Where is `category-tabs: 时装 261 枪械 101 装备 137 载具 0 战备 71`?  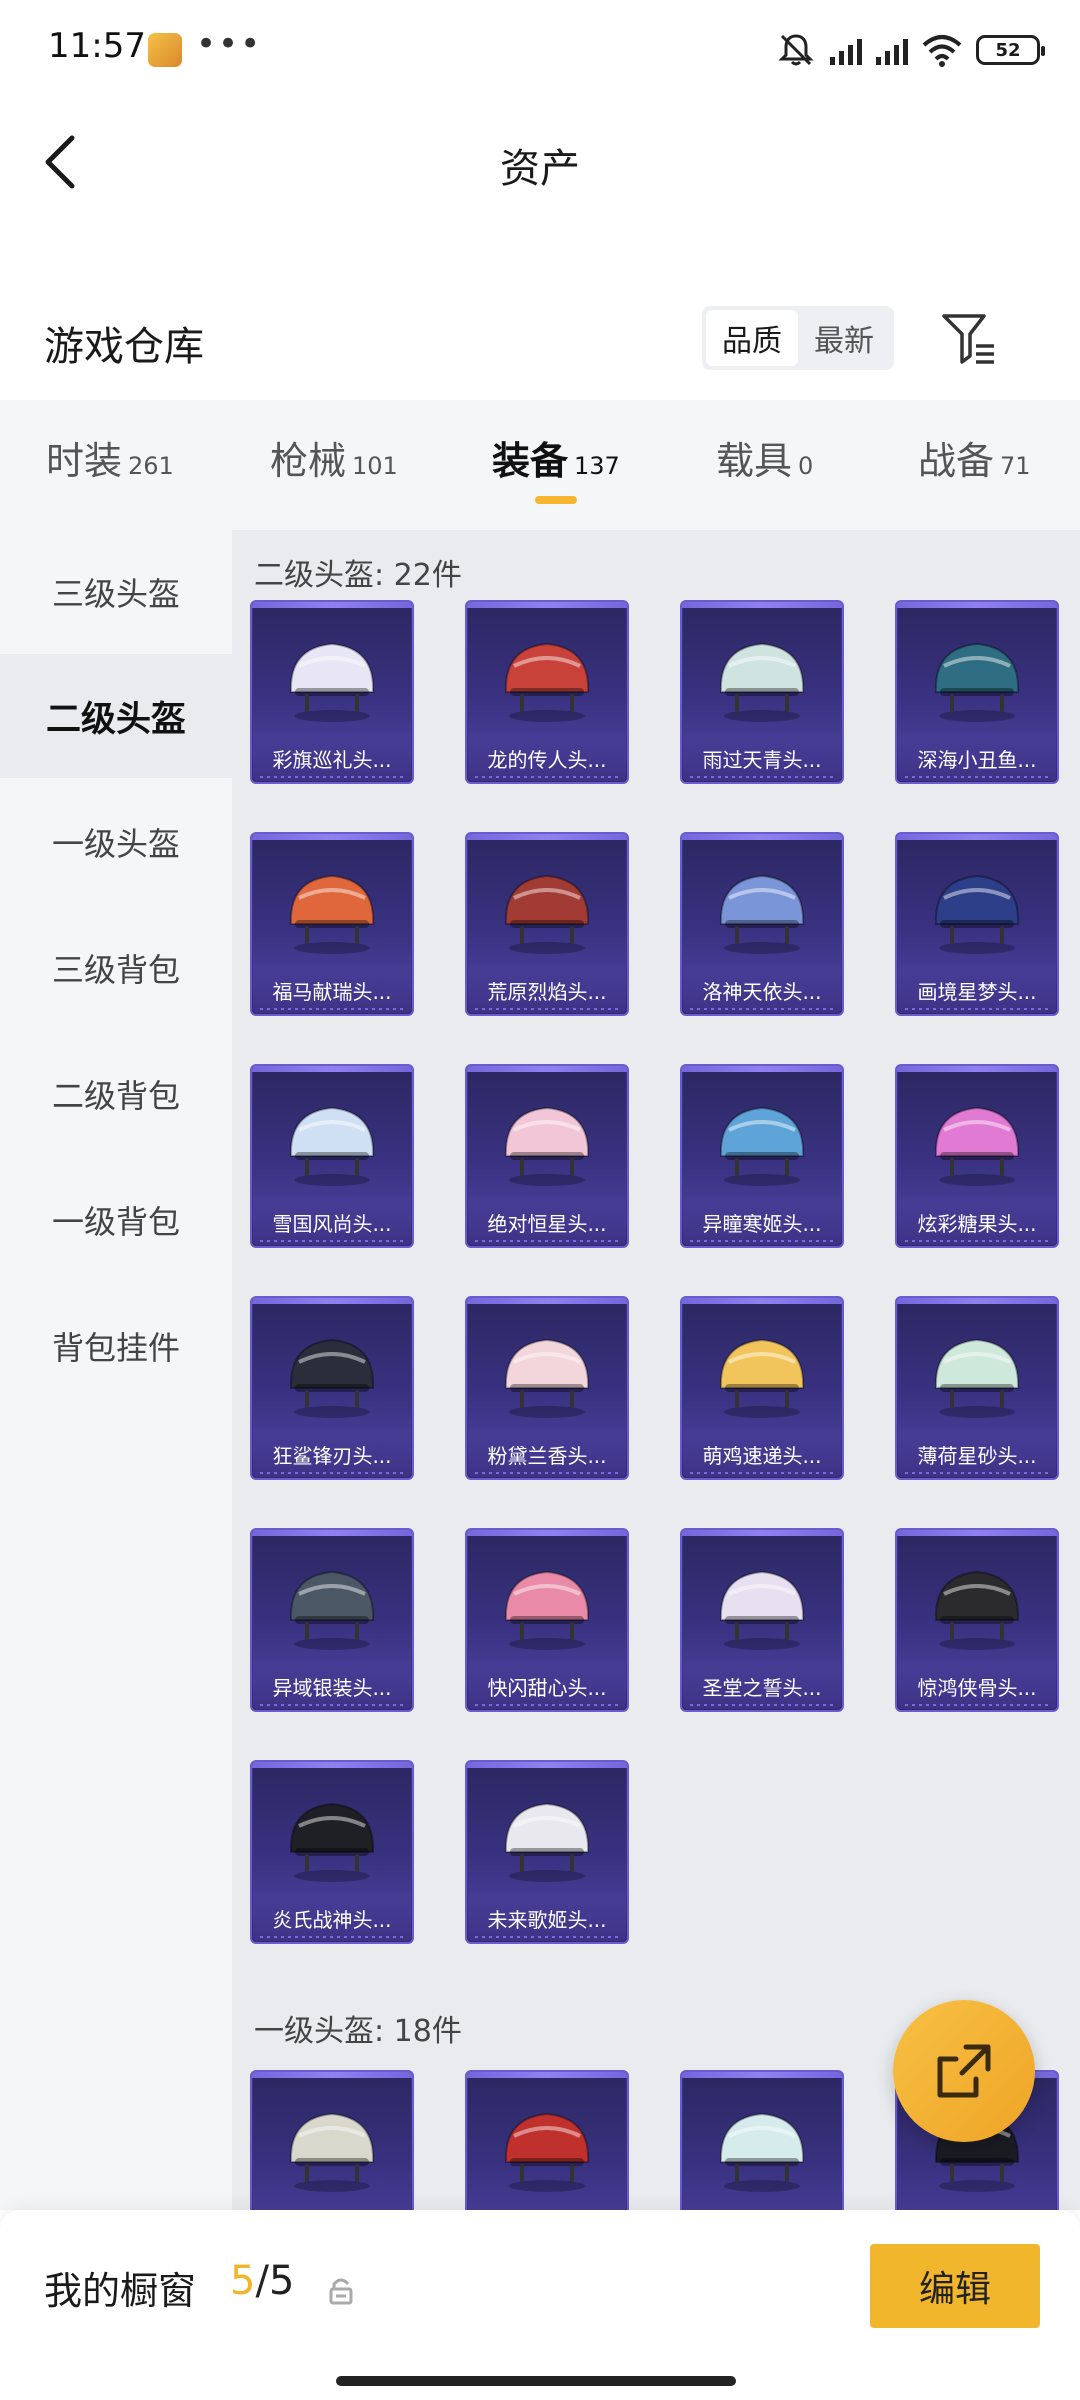 category-tabs: 时装 261 枪械 101 装备 137 载具 0 战备 71 is located at coordinates (540, 465).